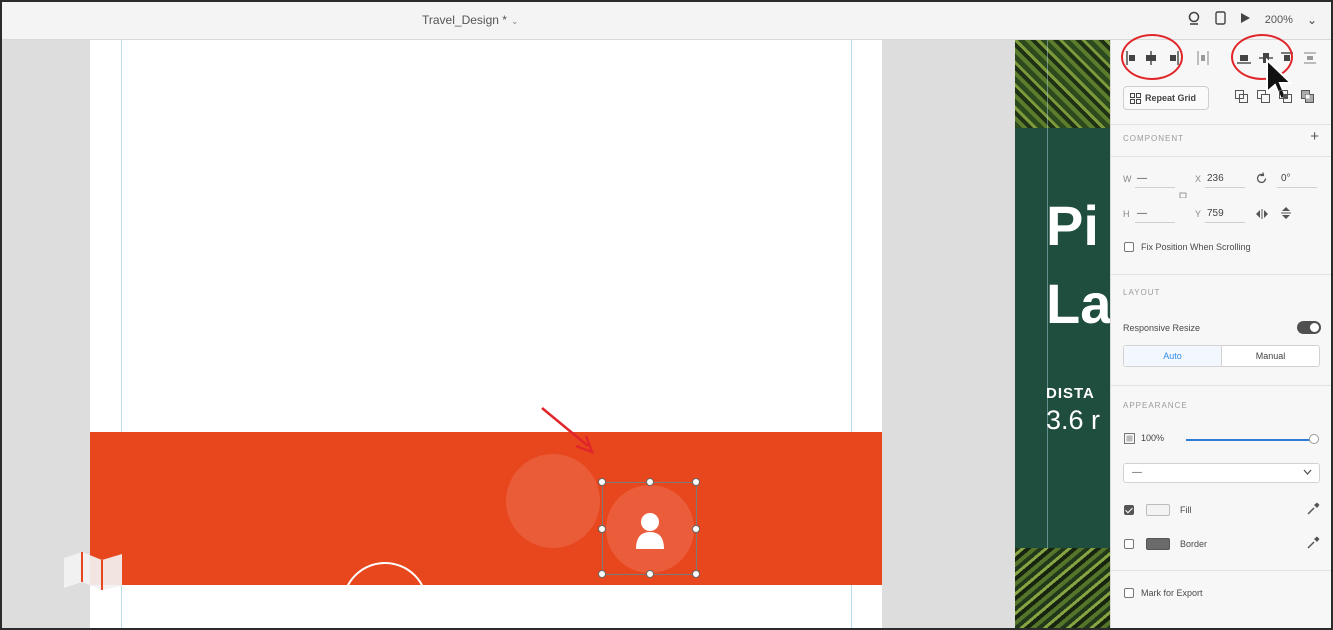  Describe the element at coordinates (650, 531) in the screenshot. I see `person-icon` at that location.